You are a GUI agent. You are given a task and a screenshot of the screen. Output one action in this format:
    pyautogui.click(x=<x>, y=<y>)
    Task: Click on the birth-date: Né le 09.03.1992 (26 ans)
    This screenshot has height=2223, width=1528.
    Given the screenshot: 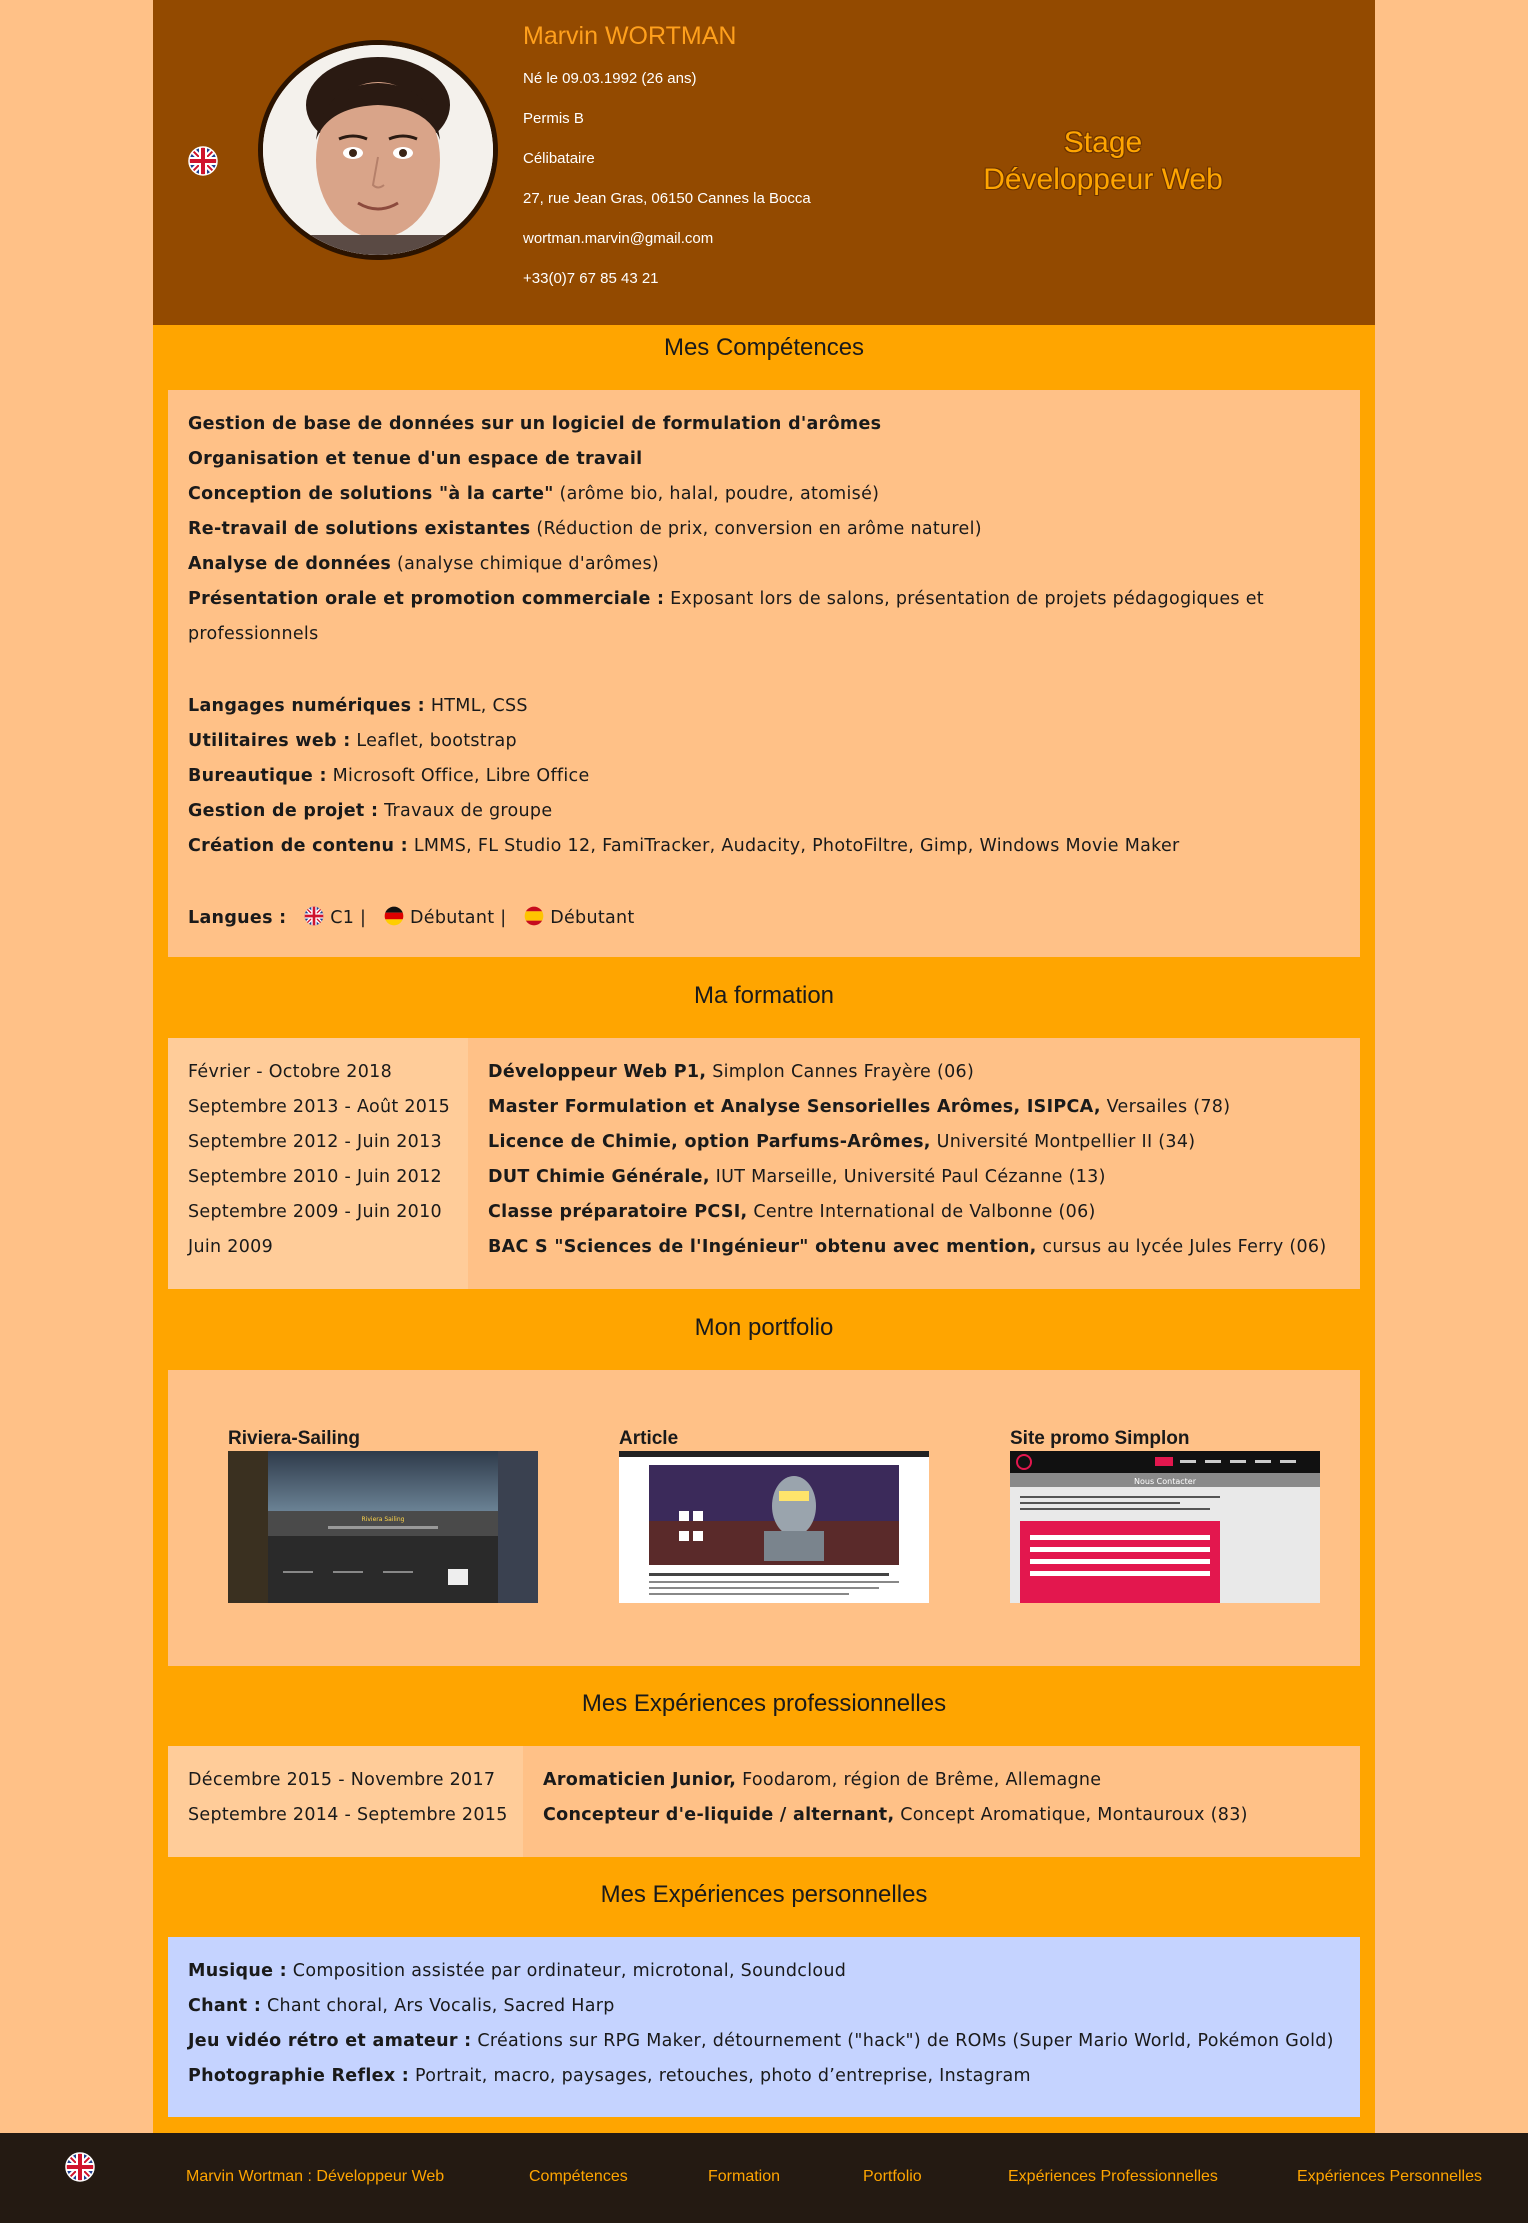 What is the action you would take?
    pyautogui.click(x=610, y=78)
    